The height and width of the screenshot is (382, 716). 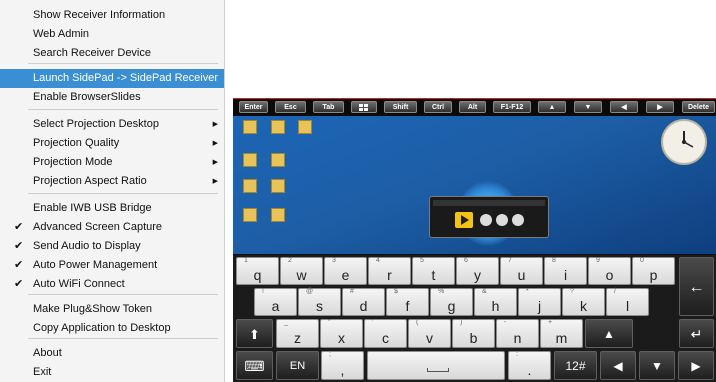 I want to click on key-l: / l, so click(x=627, y=302).